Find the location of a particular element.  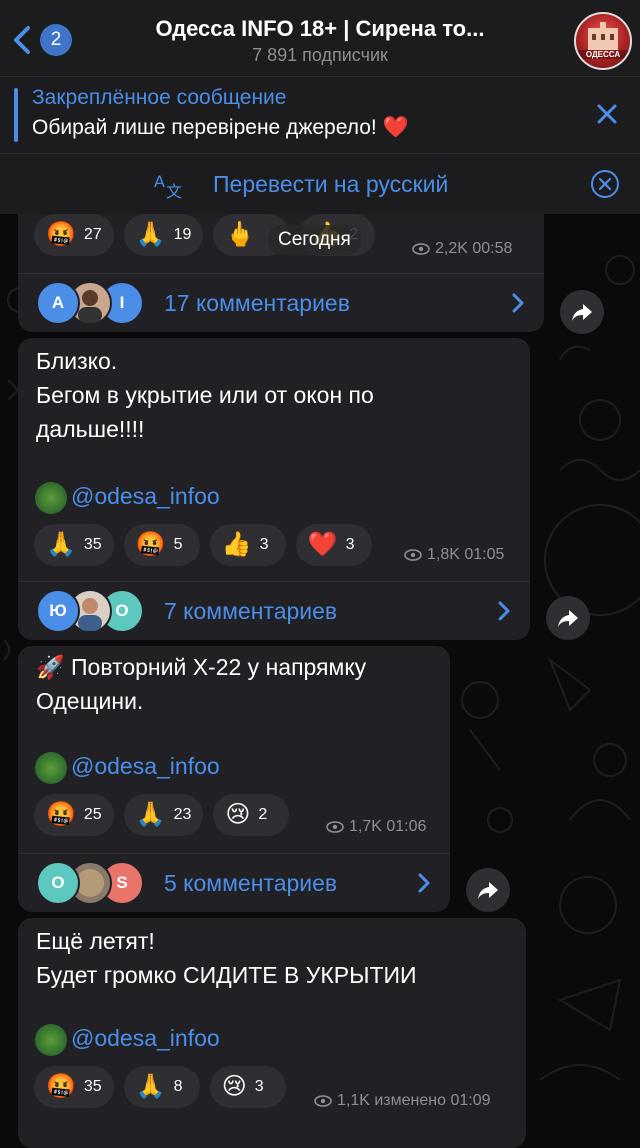

message-line: Будет громко СИДИТЕ В УКРЫТИИ is located at coordinates (226, 975).